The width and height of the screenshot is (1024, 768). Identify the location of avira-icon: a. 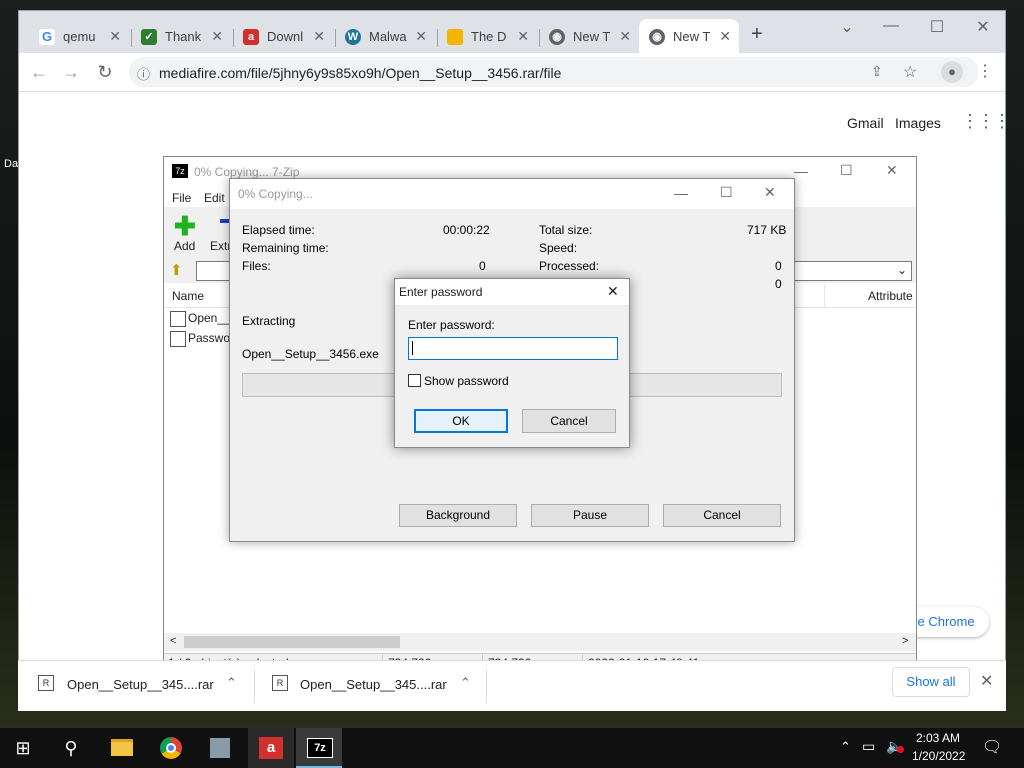
(271, 748).